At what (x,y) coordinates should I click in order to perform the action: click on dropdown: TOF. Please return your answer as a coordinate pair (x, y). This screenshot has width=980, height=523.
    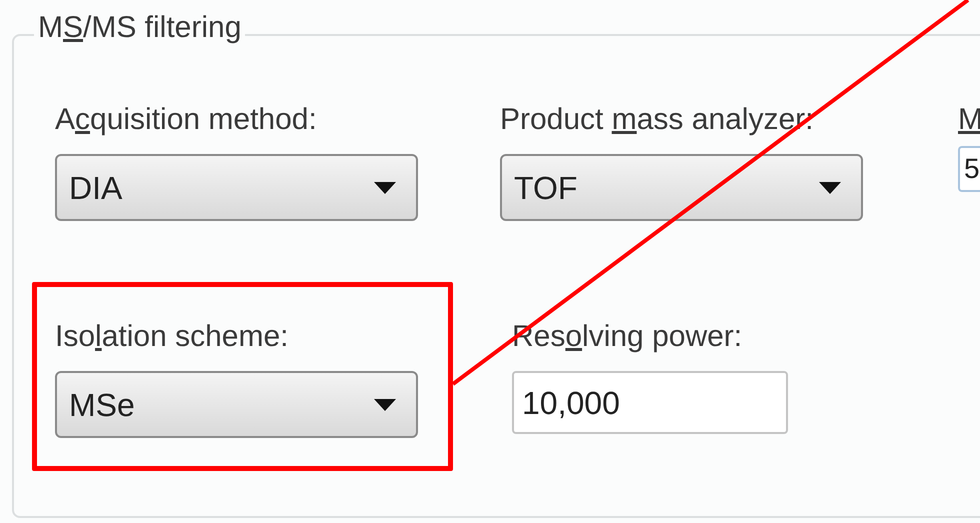
    Looking at the image, I should click on (681, 187).